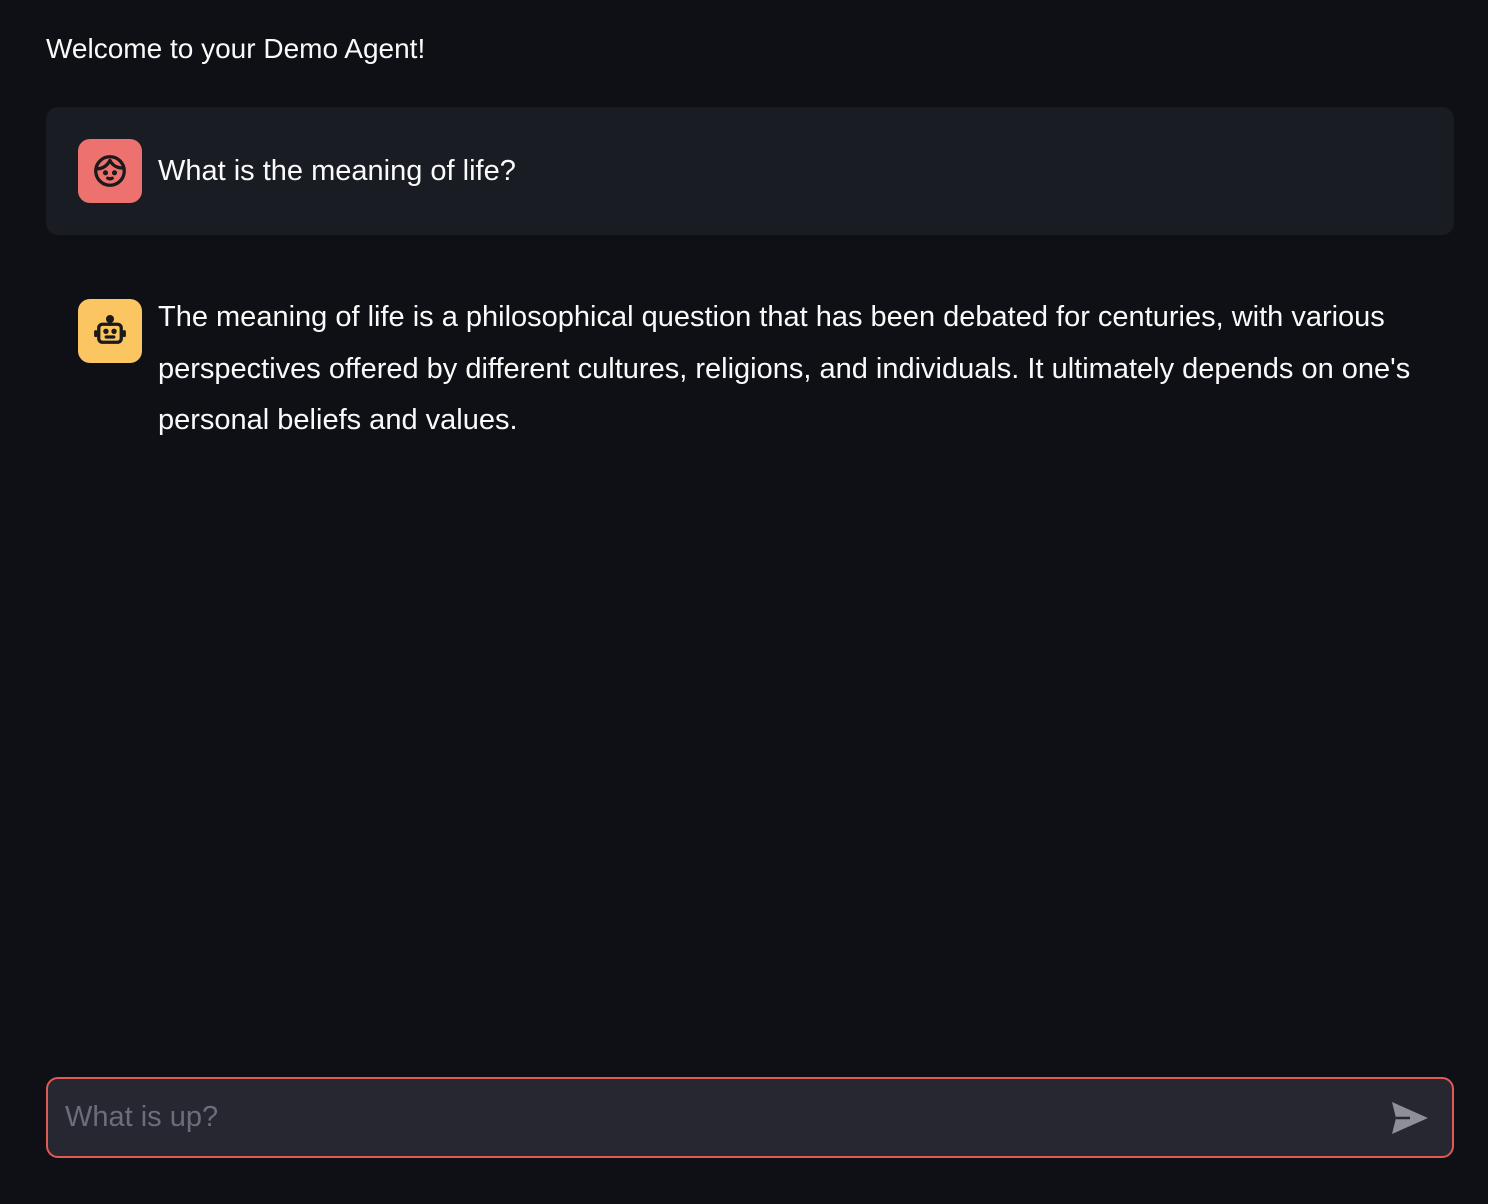 This screenshot has width=1488, height=1204. Describe the element at coordinates (236, 48) in the screenshot. I see `welcome-heading: Welcome to your Demo Agent!` at that location.